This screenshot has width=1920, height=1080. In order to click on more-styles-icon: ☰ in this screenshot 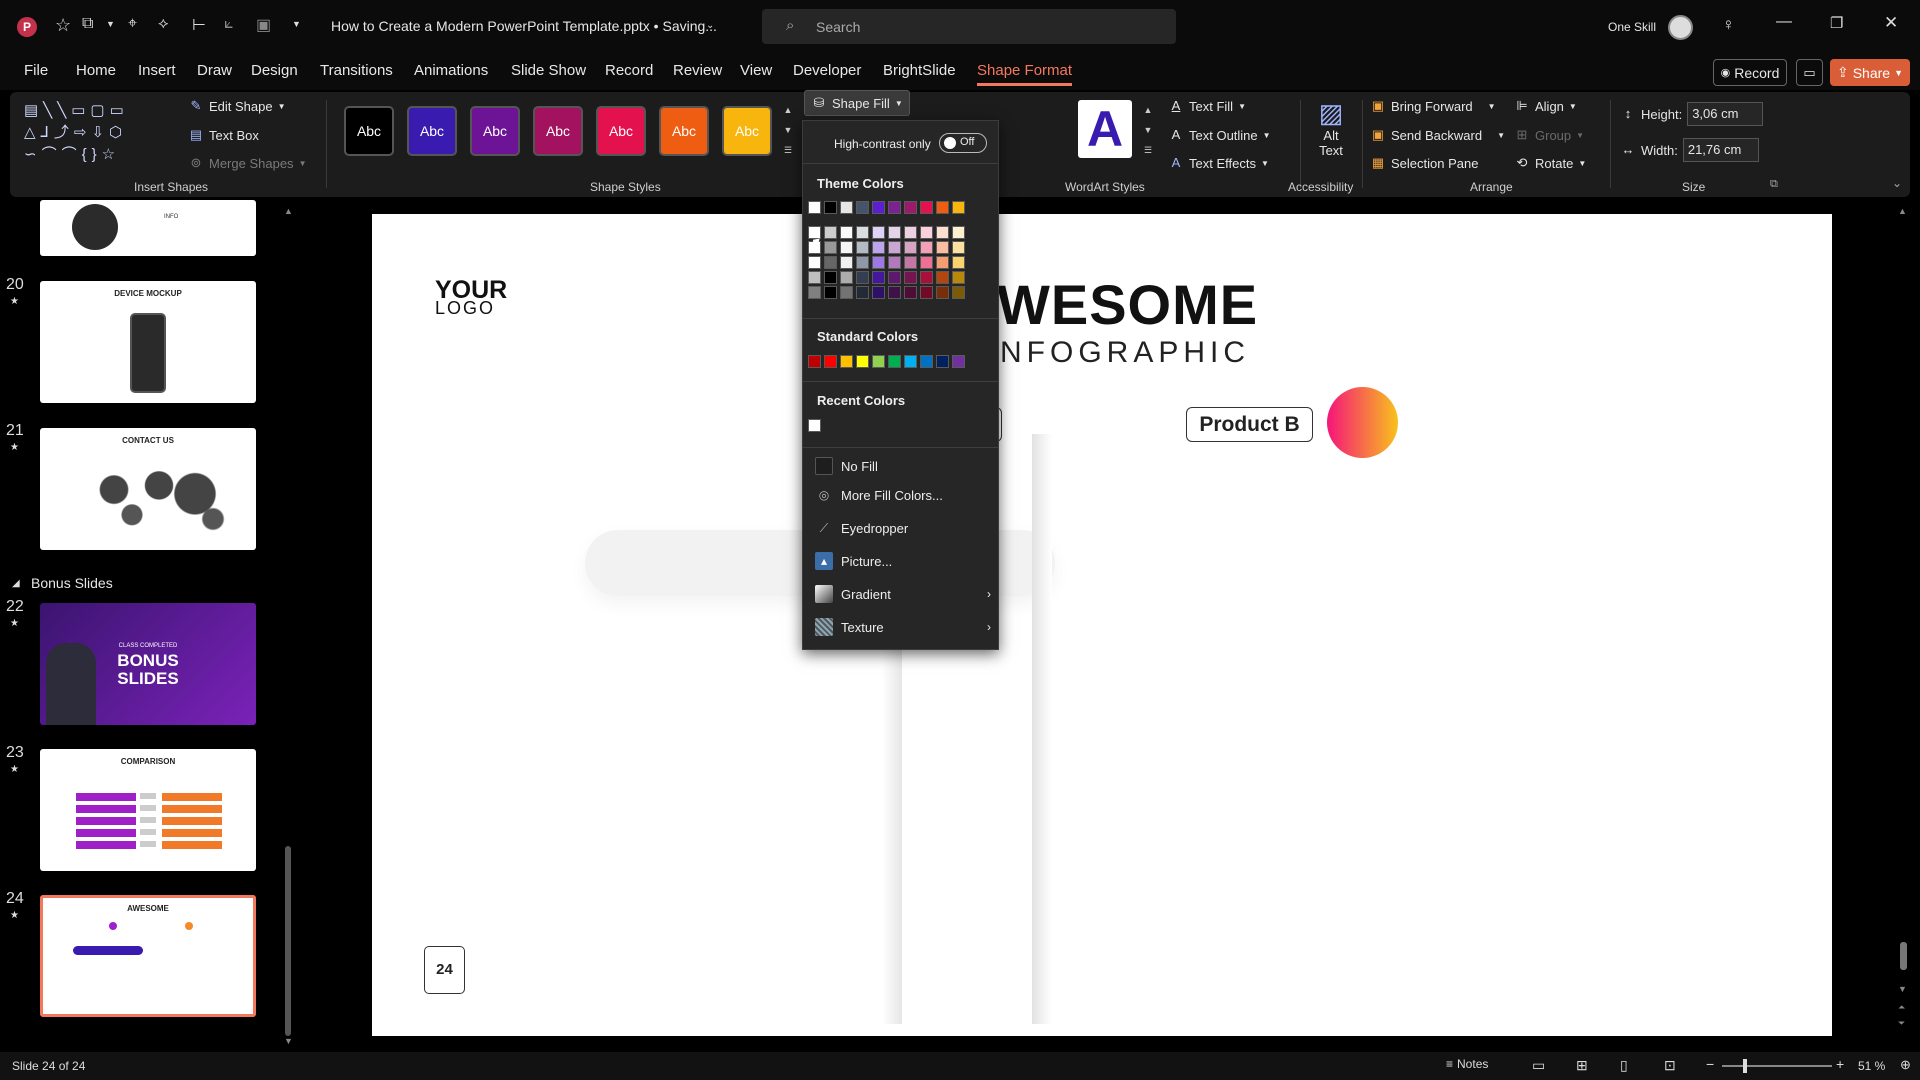, I will do `click(788, 150)`.